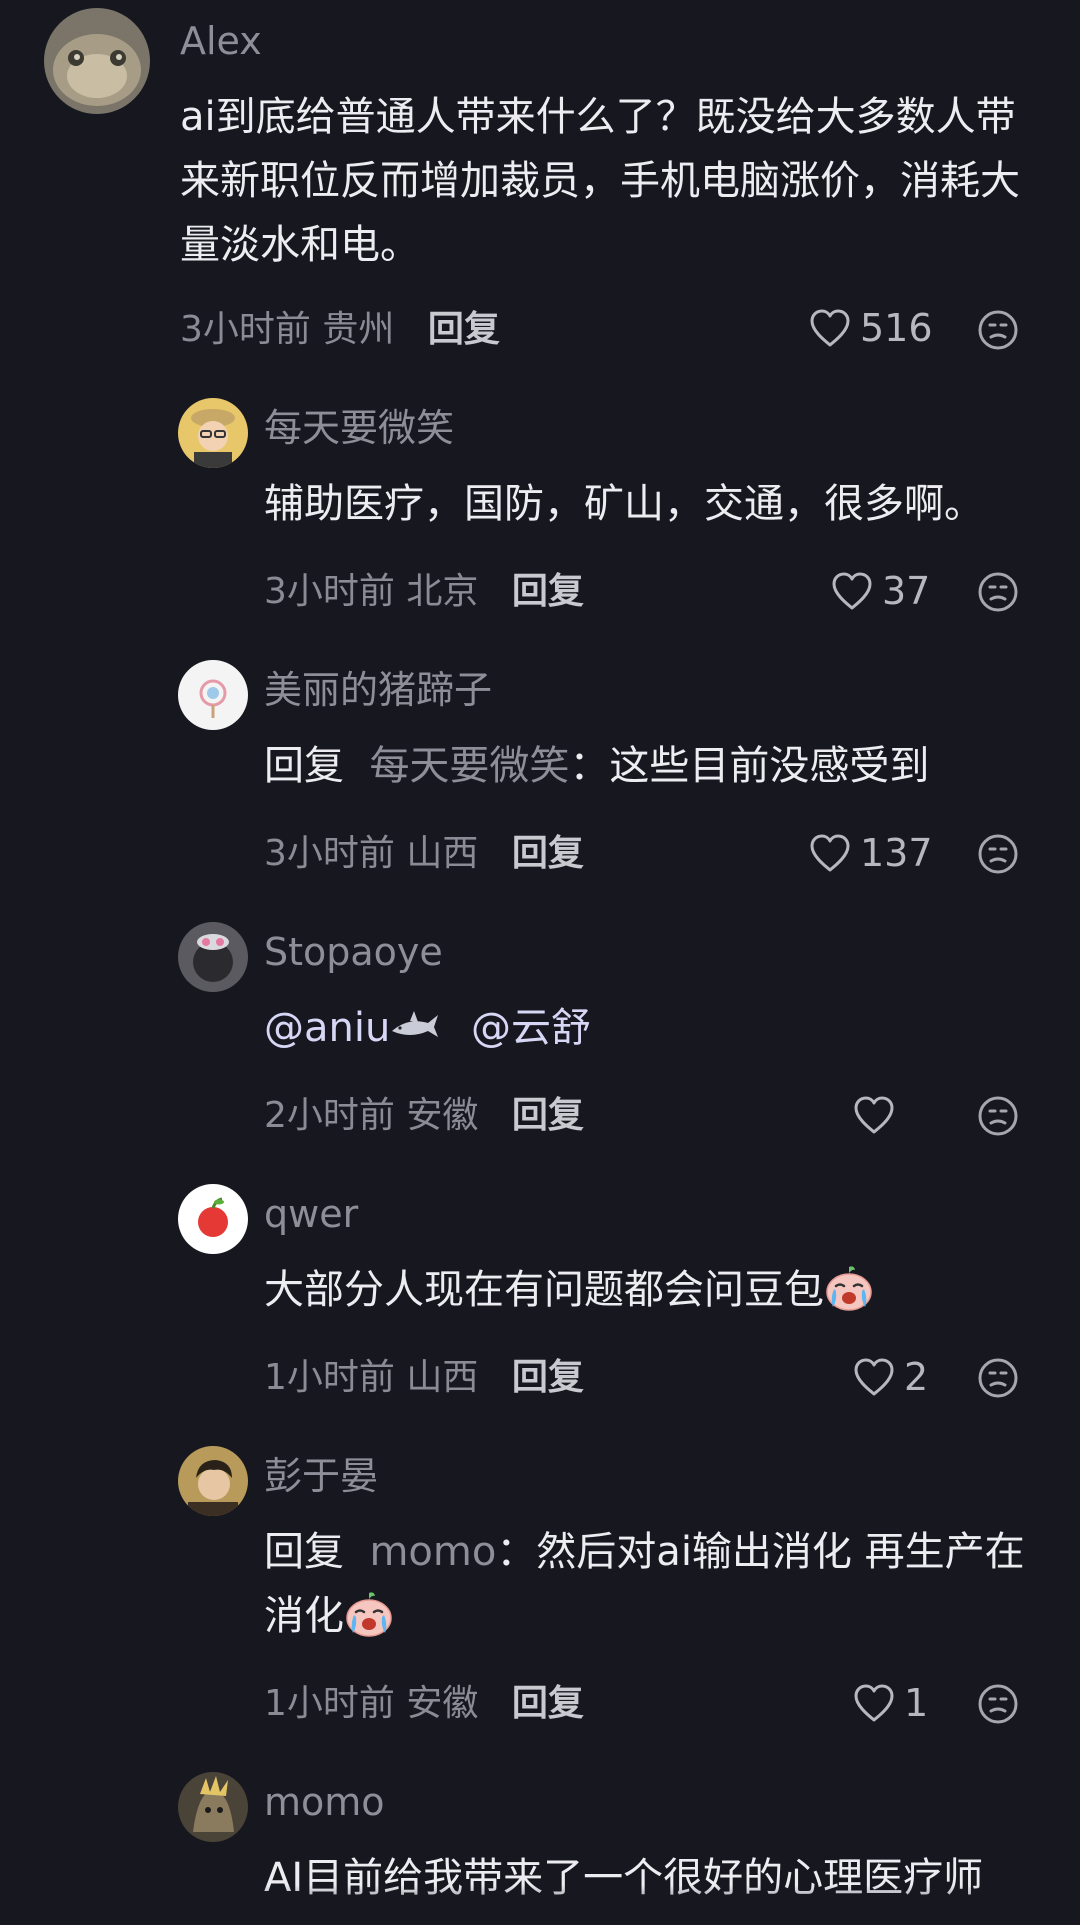  Describe the element at coordinates (531, 1028) in the screenshot. I see `mention-link: @云舒` at that location.